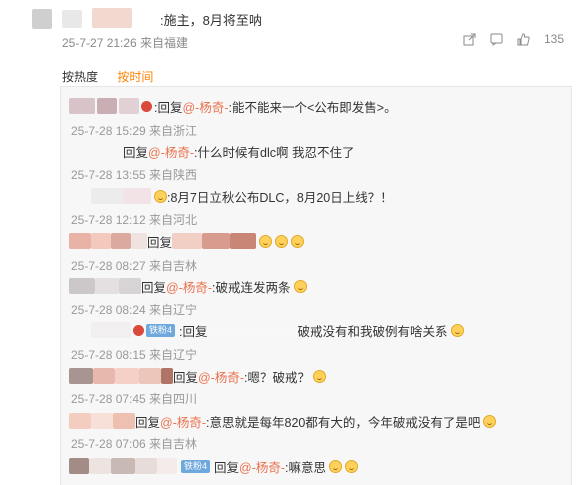 The image size is (584, 485). I want to click on reply-line: :8月7日立秋公布DLC，8月20日上线？！, so click(242, 196).